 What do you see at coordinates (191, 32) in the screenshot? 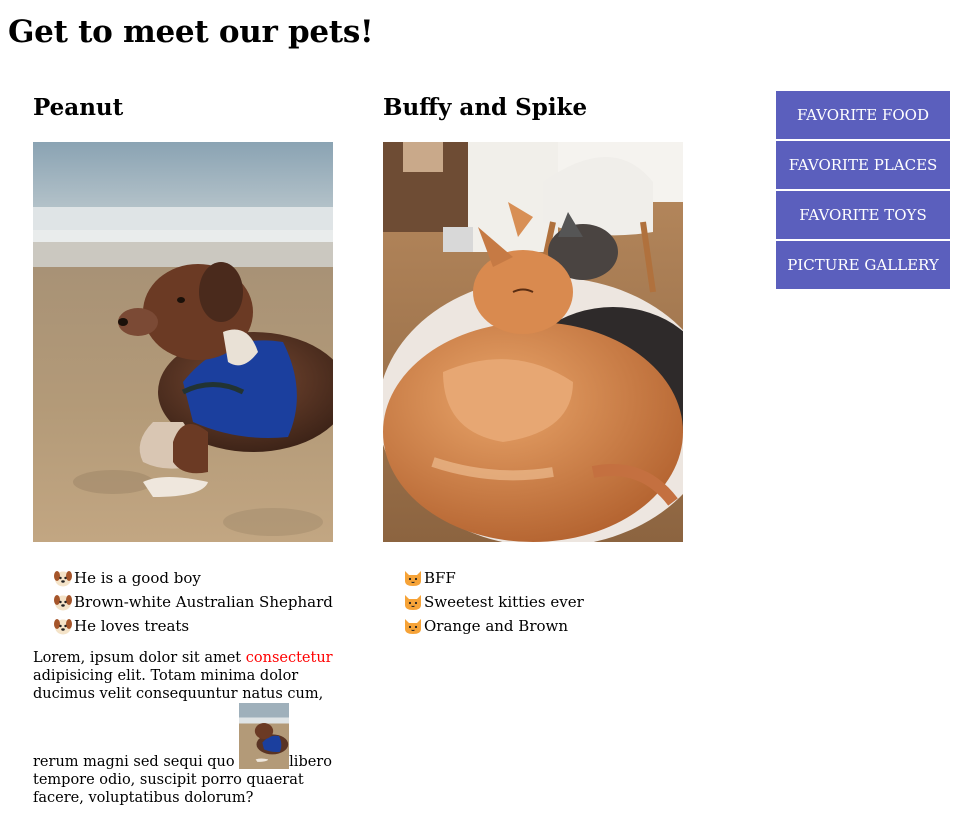
I see `page-title: Get to meet our pets!` at bounding box center [191, 32].